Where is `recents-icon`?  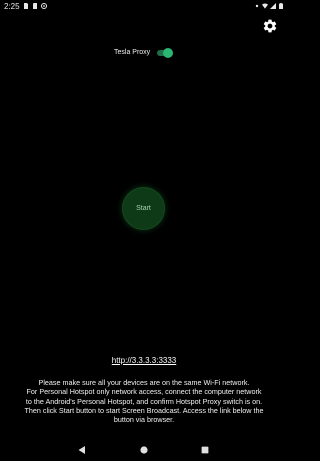
recents-icon is located at coordinates (205, 450).